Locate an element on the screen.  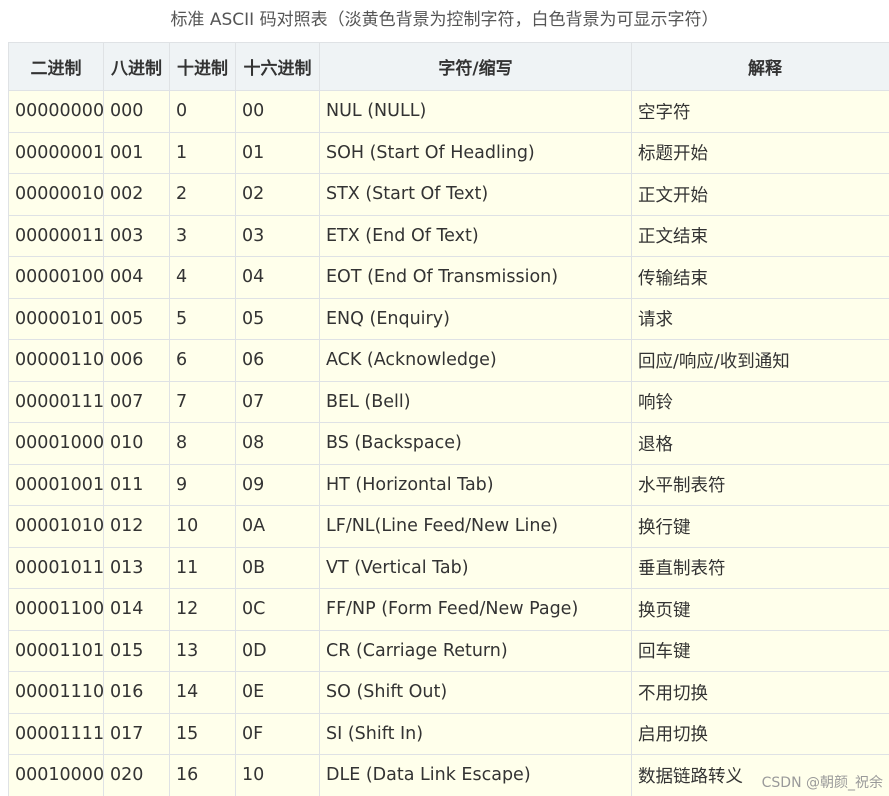
cell-char-abbr: STX (Start Of Text) is located at coordinates (475, 194).